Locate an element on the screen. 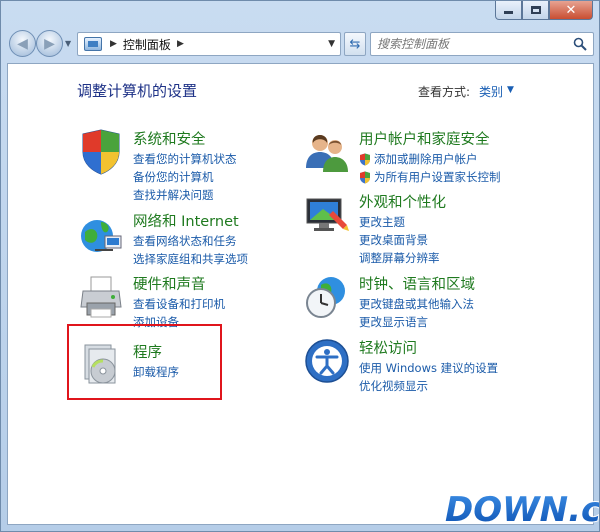 The image size is (600, 532). link-network-status: 查看网络状态和任务 is located at coordinates (185, 241).